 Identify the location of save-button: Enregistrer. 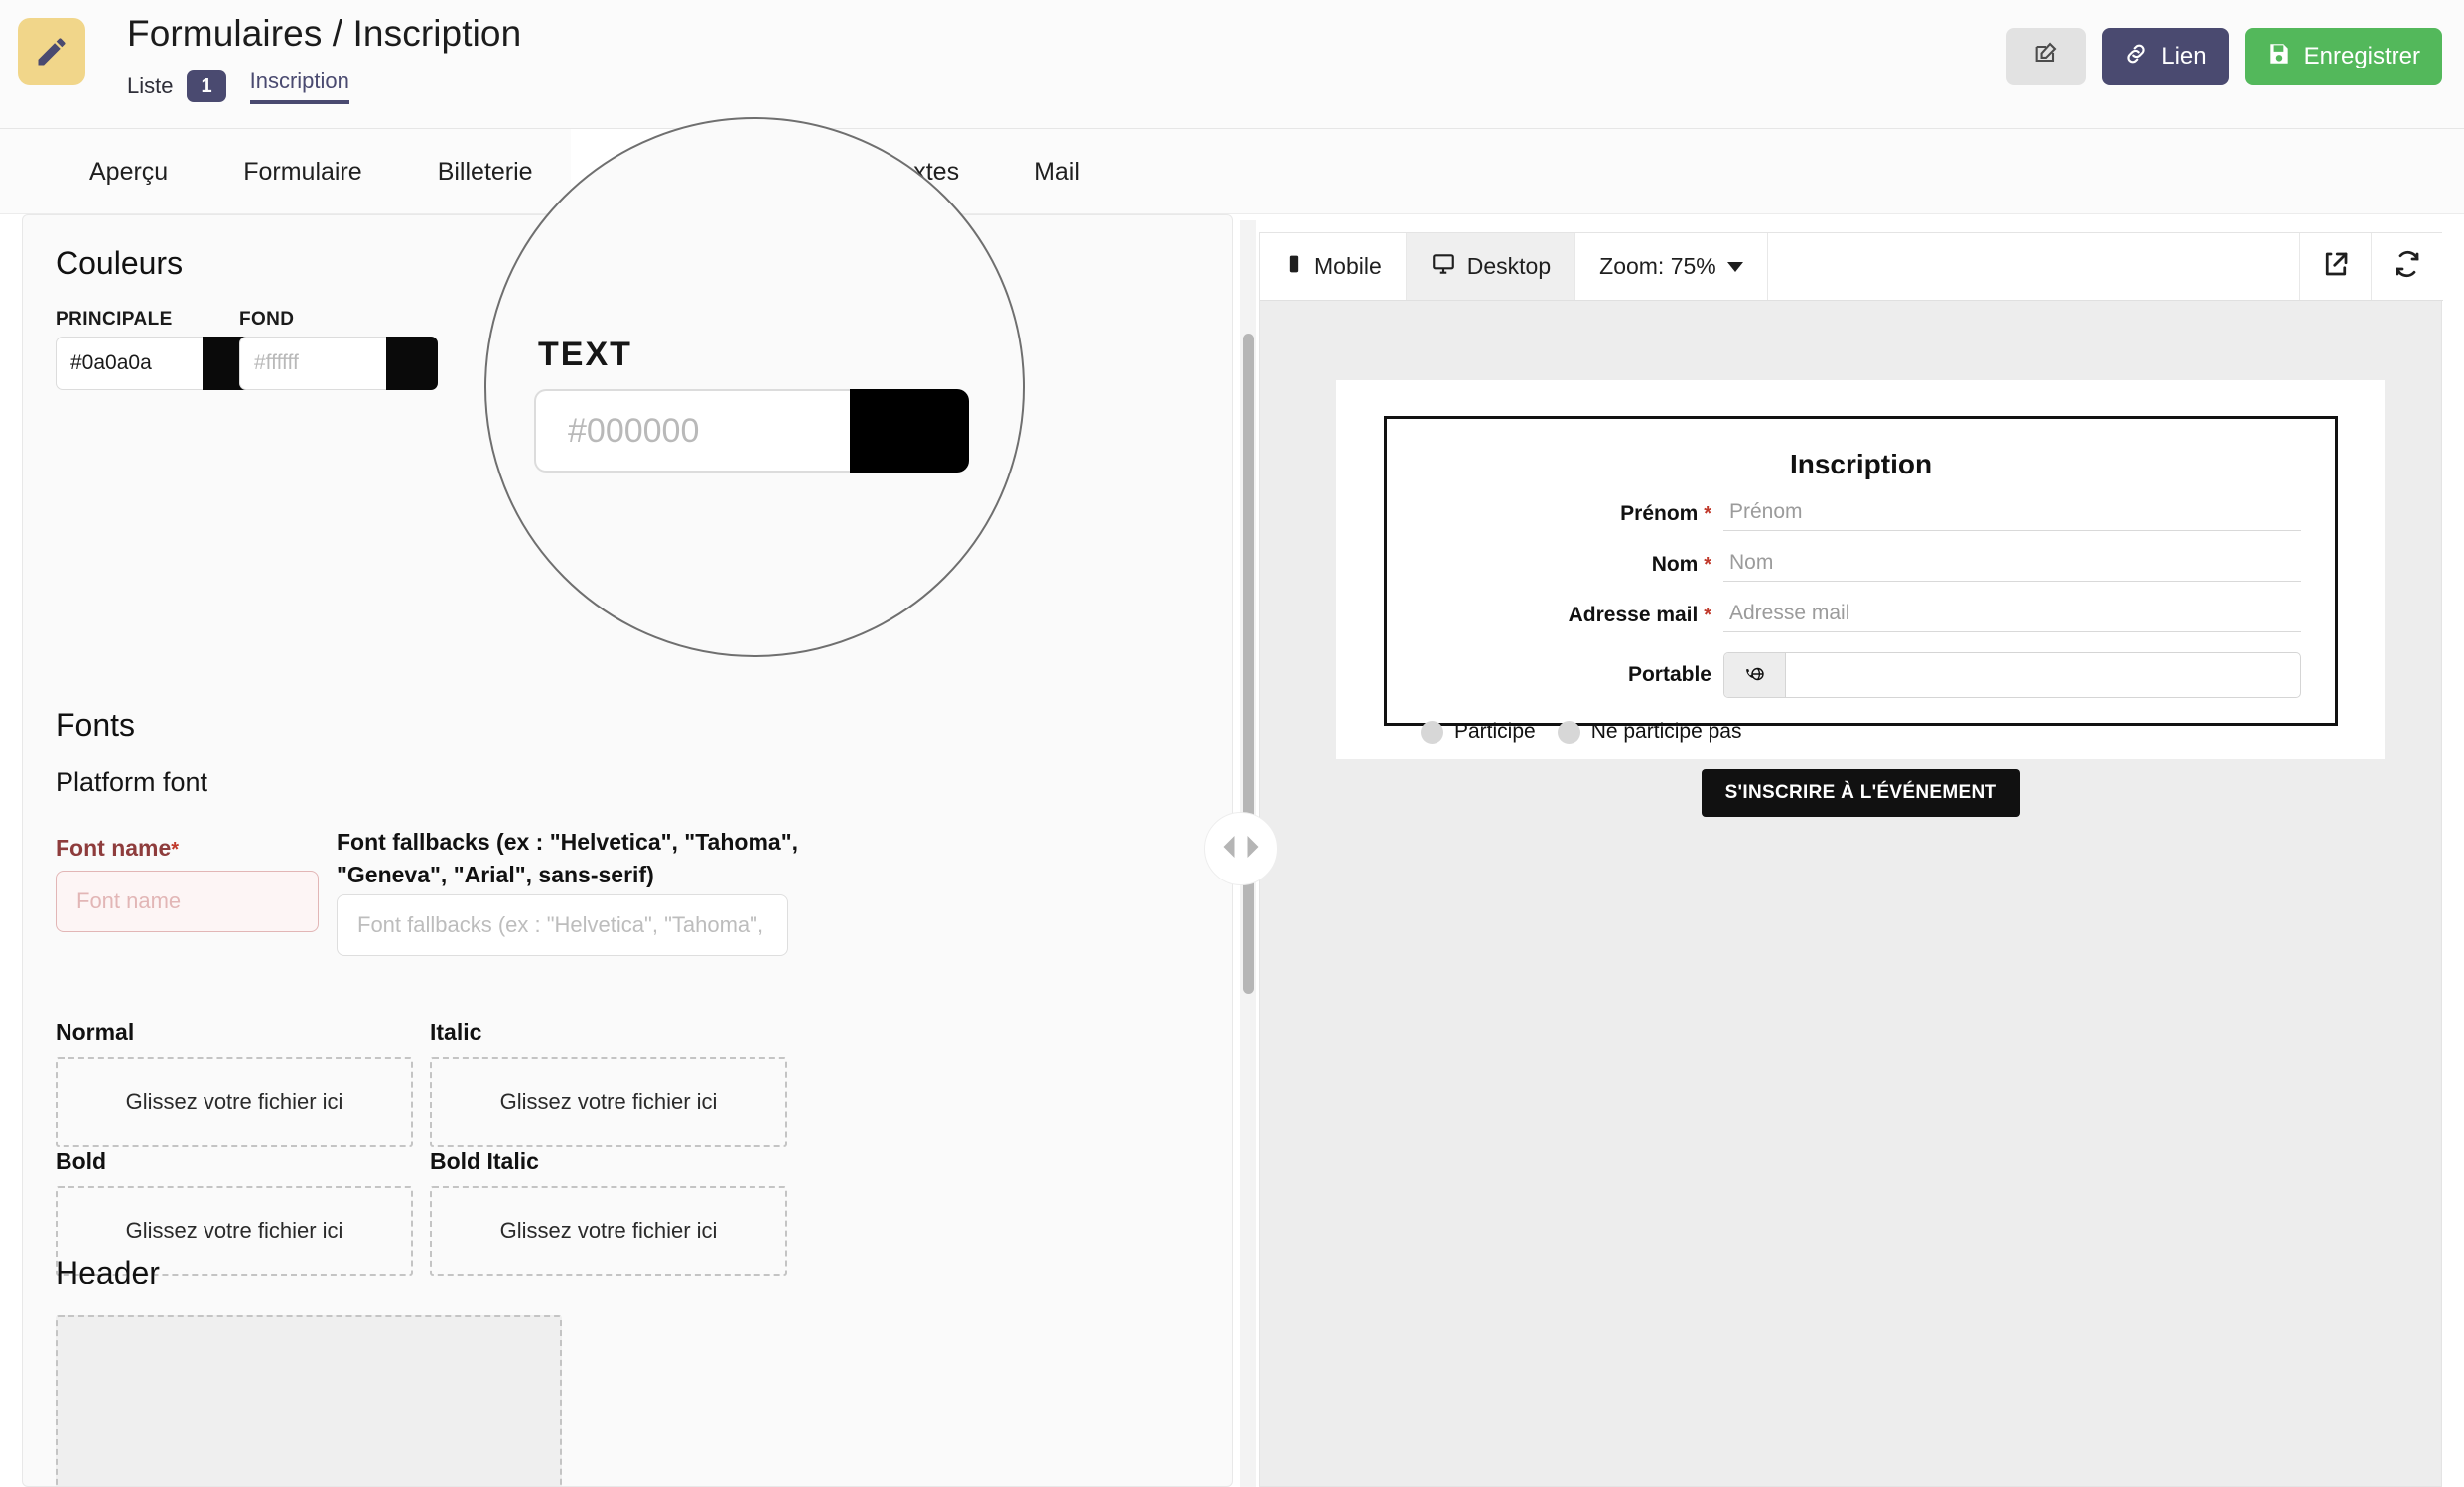
(2343, 56).